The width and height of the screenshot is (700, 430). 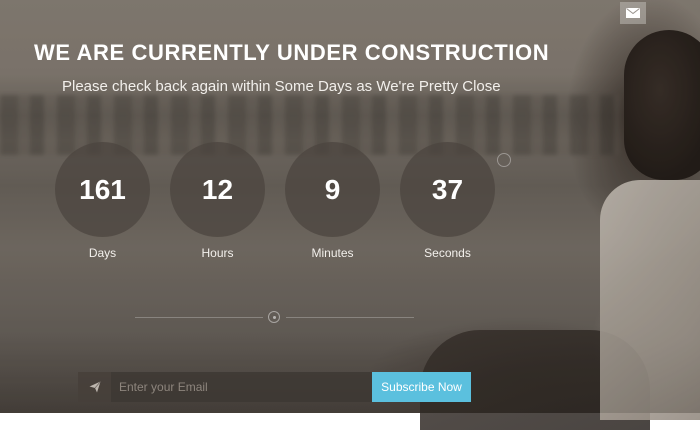 I want to click on divider-line-right, so click(x=350, y=317).